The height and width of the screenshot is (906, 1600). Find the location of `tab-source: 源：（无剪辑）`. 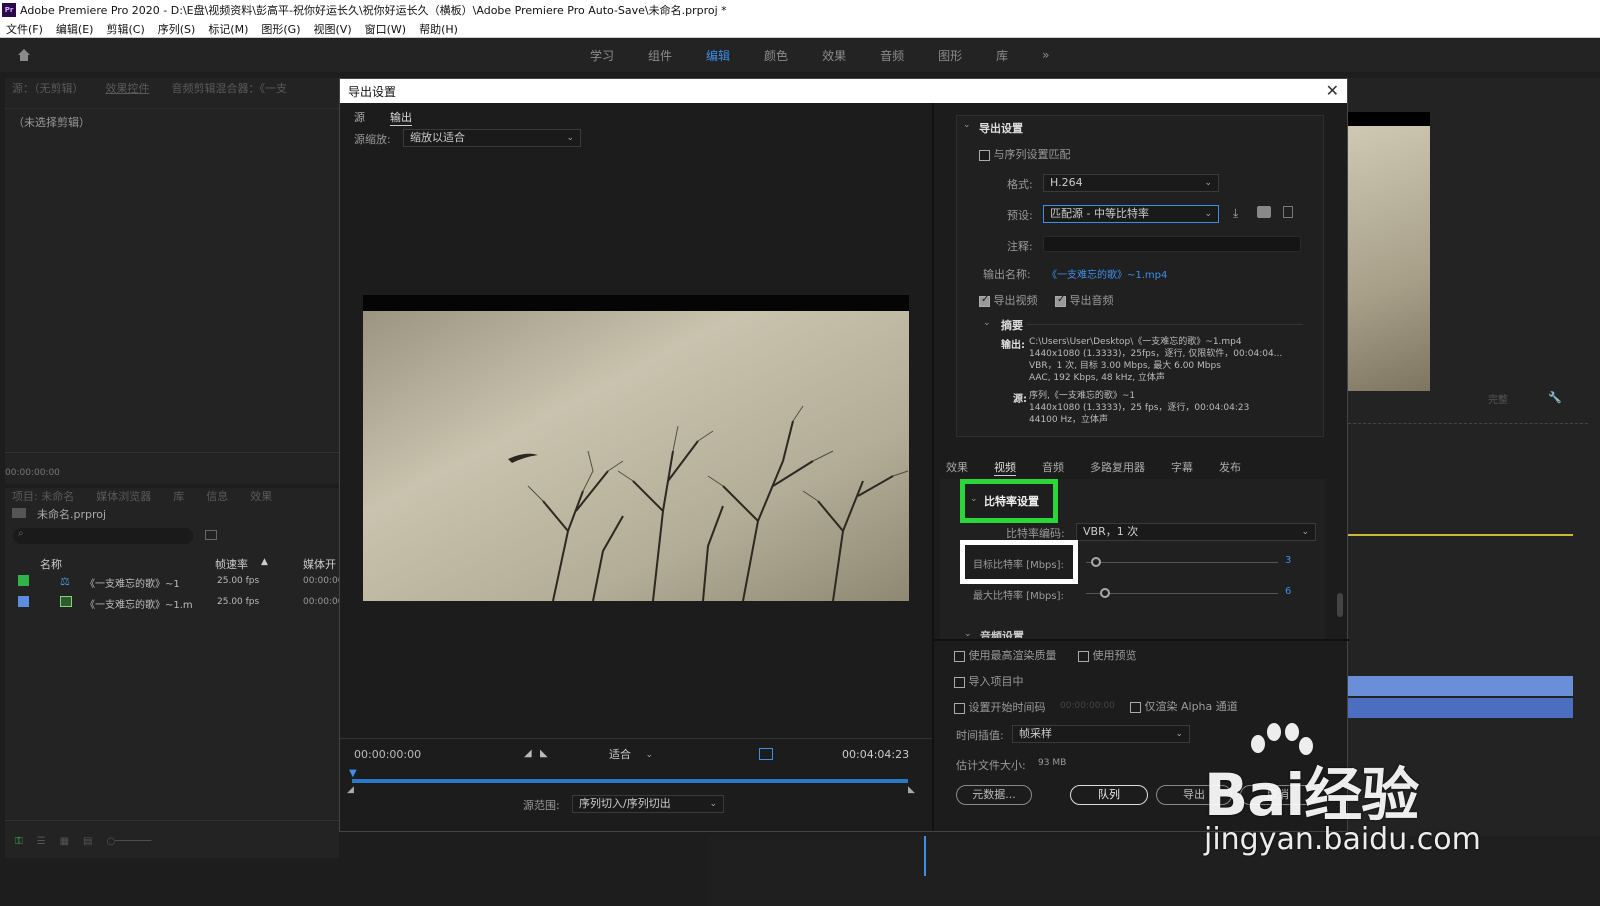

tab-source: 源：（无剪辑） is located at coordinates (48, 88).